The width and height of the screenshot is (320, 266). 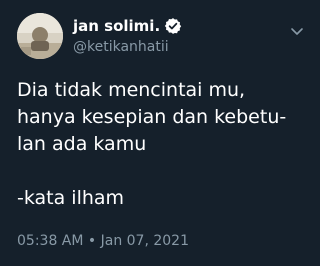 I want to click on avatar-image, so click(x=40, y=36).